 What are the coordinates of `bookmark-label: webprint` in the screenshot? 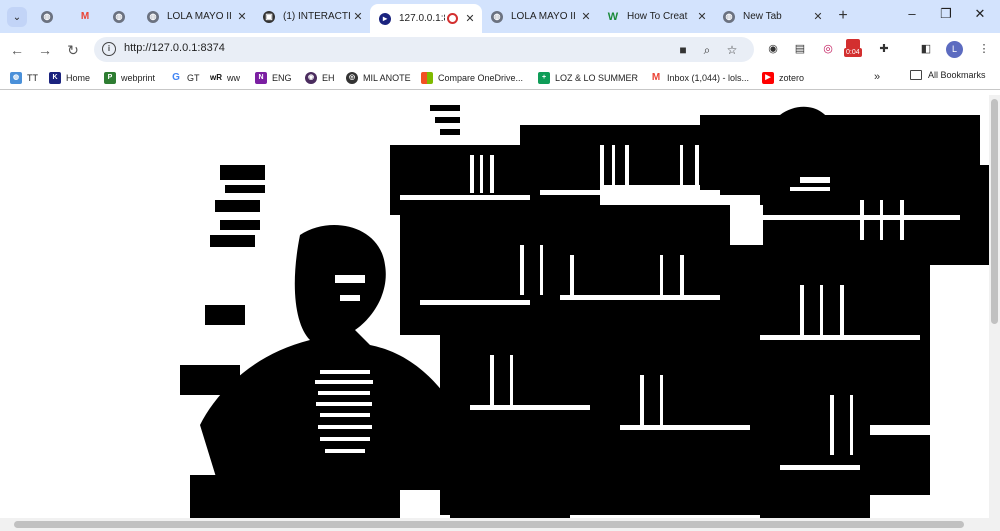 It's located at (138, 78).